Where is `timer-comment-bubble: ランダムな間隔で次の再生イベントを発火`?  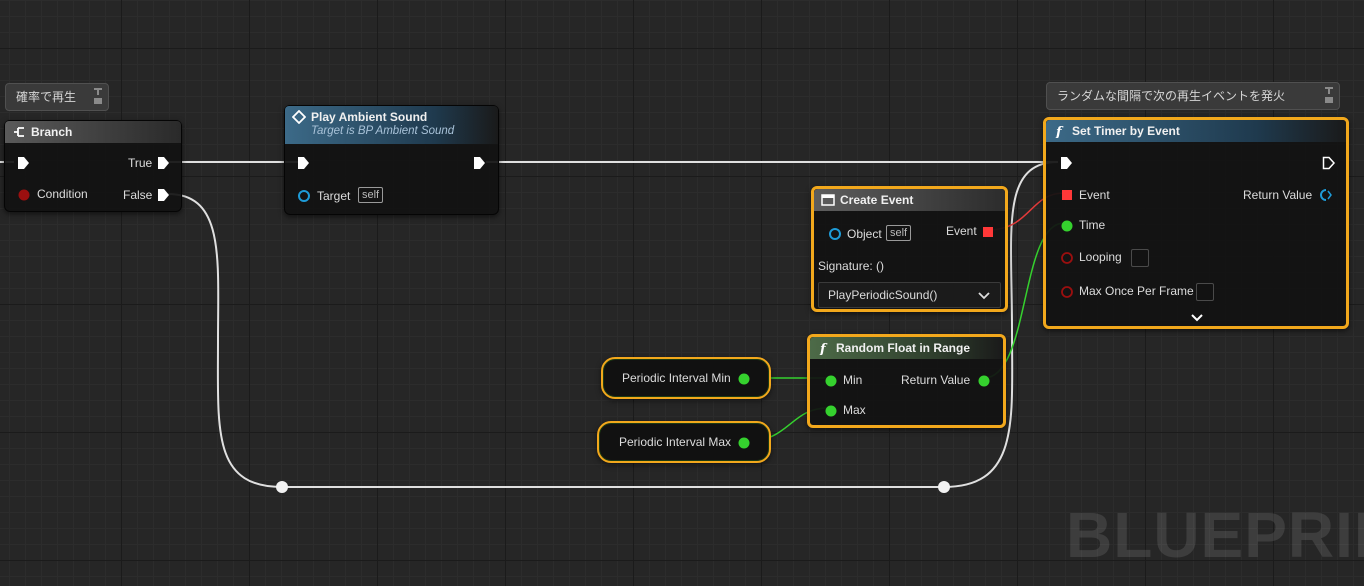
timer-comment-bubble: ランダムな間隔で次の再生イベントを発火 is located at coordinates (1193, 96).